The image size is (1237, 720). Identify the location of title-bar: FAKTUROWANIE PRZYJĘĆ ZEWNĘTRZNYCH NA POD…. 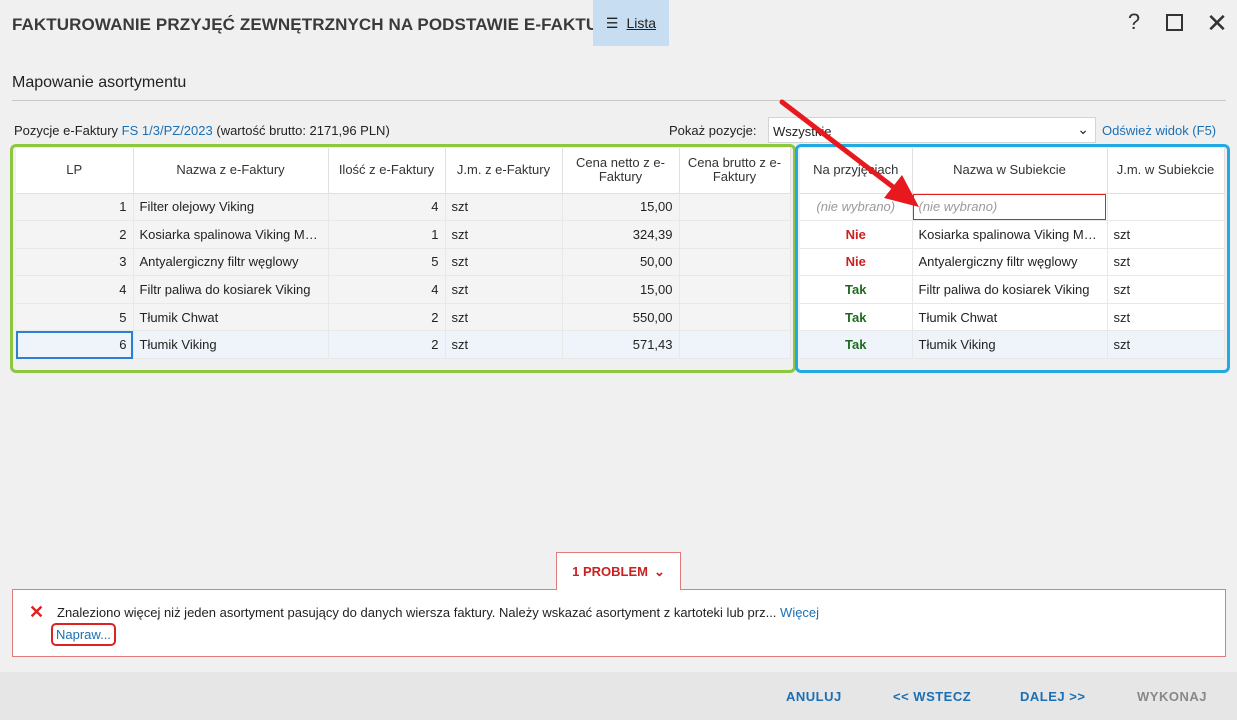
(618, 23).